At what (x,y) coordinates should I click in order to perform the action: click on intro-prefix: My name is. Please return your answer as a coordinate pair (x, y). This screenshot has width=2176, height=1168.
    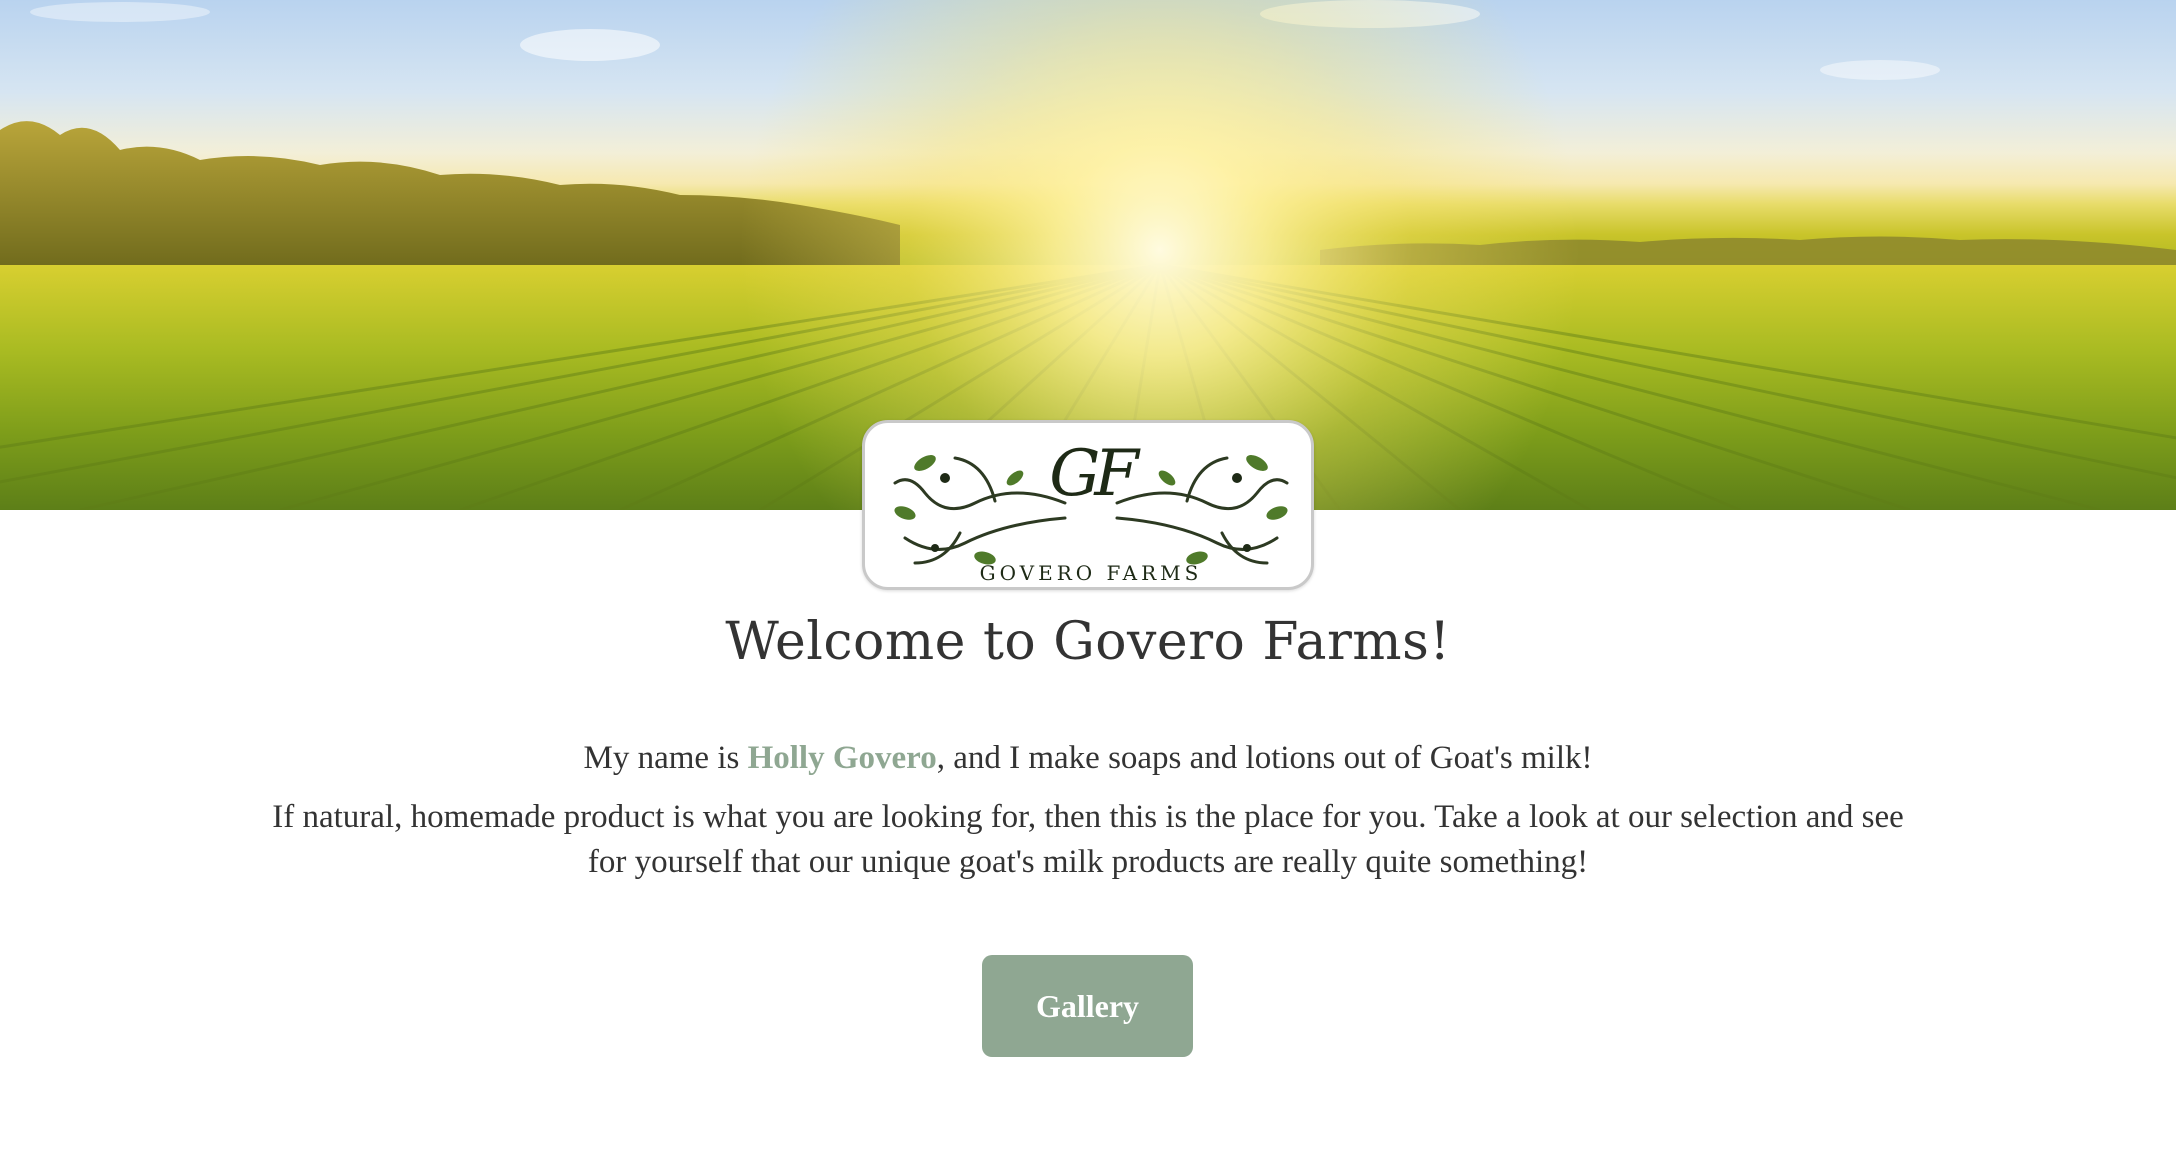
    Looking at the image, I should click on (665, 758).